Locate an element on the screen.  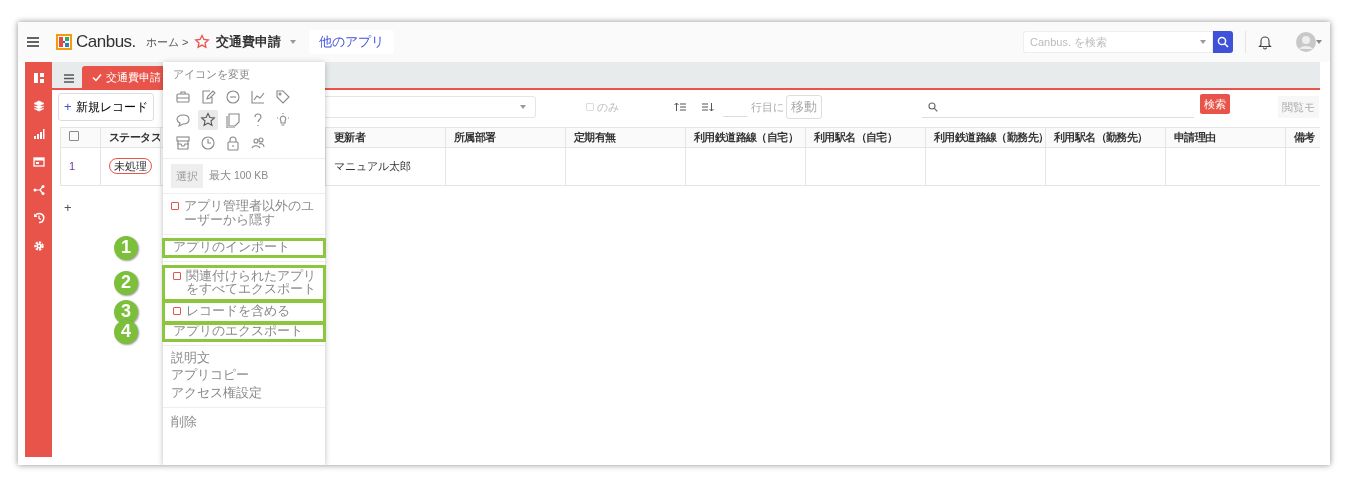
app-title: 交通費申請 is located at coordinates (249, 42).